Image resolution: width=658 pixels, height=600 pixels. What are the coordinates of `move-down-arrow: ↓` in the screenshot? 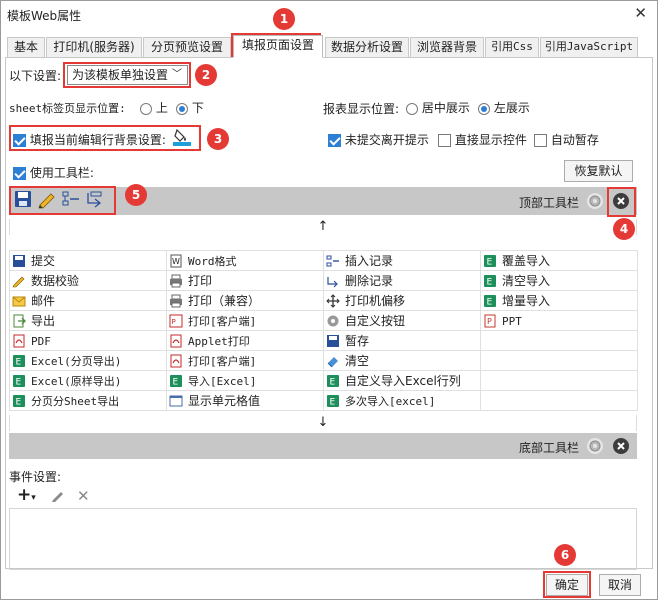 It's located at (323, 423).